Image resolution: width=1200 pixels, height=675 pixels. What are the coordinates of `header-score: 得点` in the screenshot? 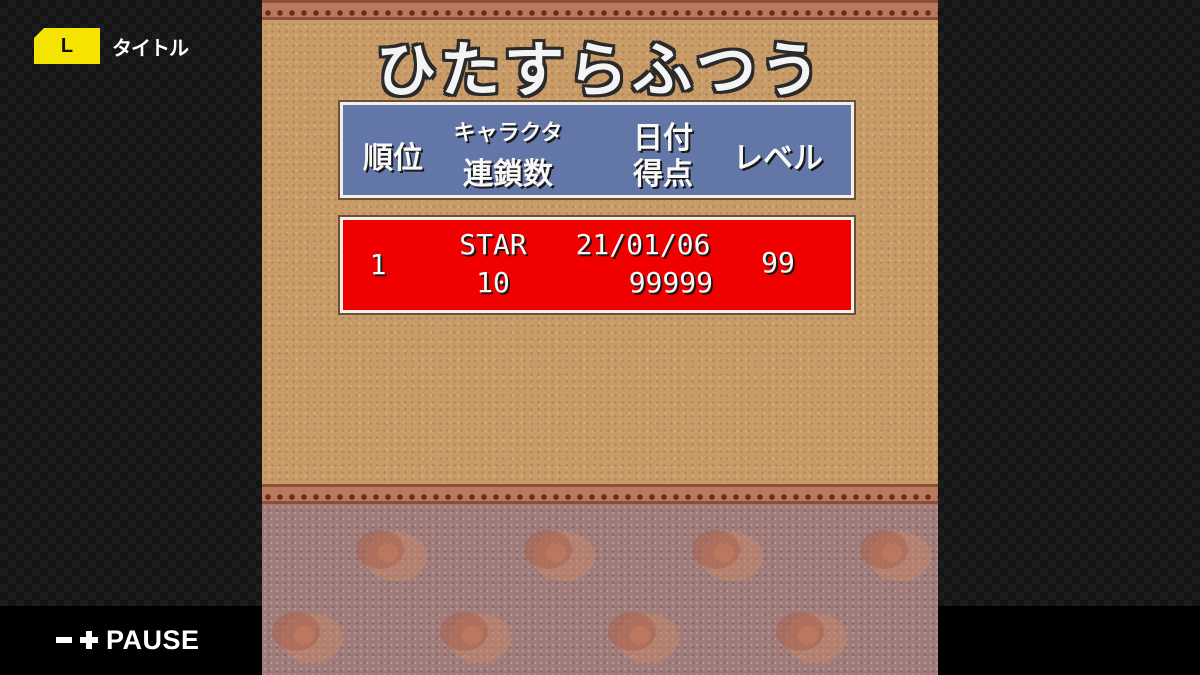 It's located at (663, 174).